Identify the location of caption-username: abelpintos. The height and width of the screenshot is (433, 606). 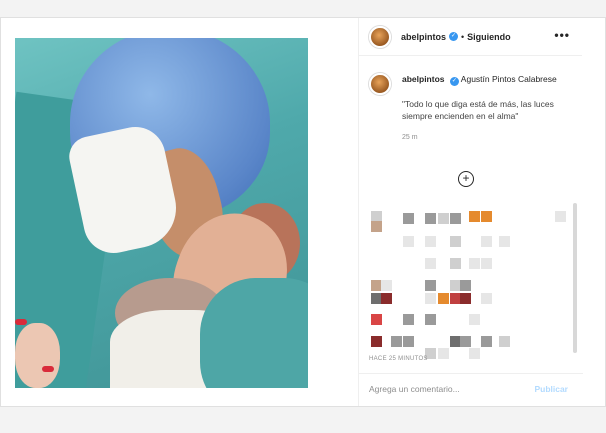
(423, 79).